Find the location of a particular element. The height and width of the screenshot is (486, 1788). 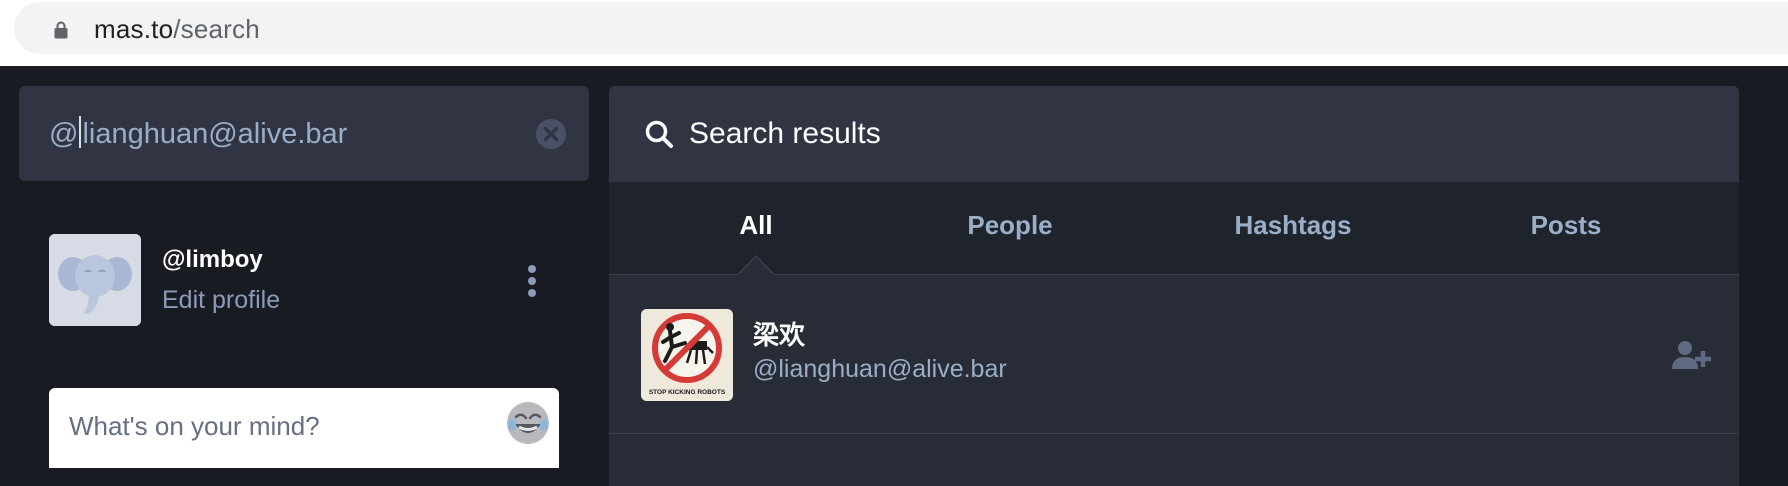

browser-toolbar: mas.to/search is located at coordinates (894, 33).